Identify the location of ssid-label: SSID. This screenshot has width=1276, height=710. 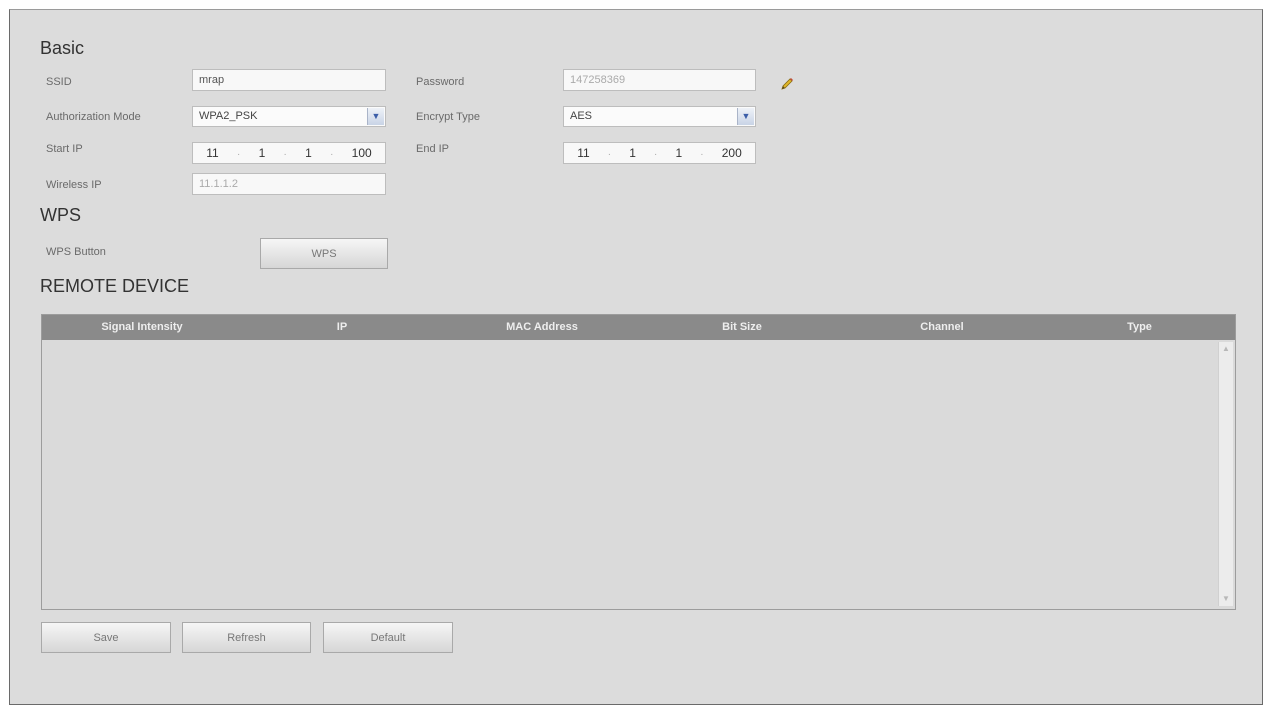
(59, 82).